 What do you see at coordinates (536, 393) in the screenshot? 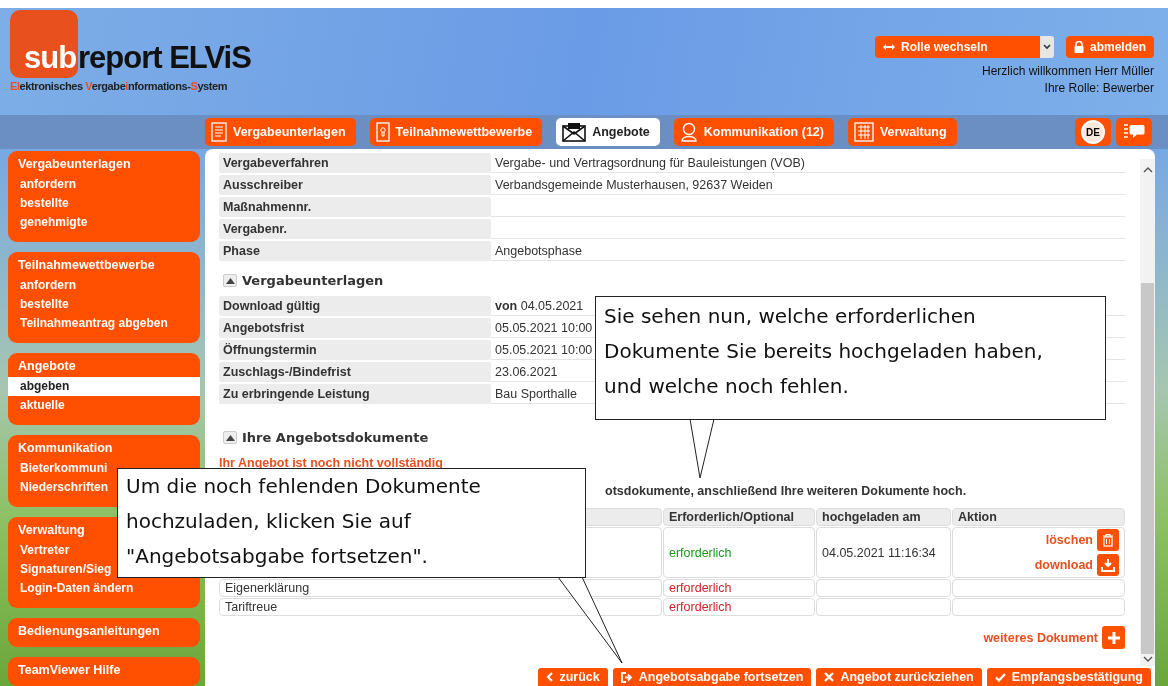
I see `field-value: Bau Sporthalle` at bounding box center [536, 393].